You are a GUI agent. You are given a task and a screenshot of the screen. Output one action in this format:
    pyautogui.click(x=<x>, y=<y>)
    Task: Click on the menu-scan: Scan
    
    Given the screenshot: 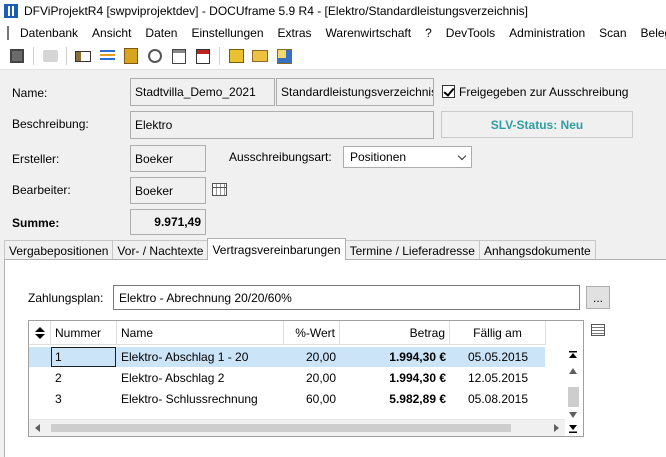 What is the action you would take?
    pyautogui.click(x=612, y=33)
    